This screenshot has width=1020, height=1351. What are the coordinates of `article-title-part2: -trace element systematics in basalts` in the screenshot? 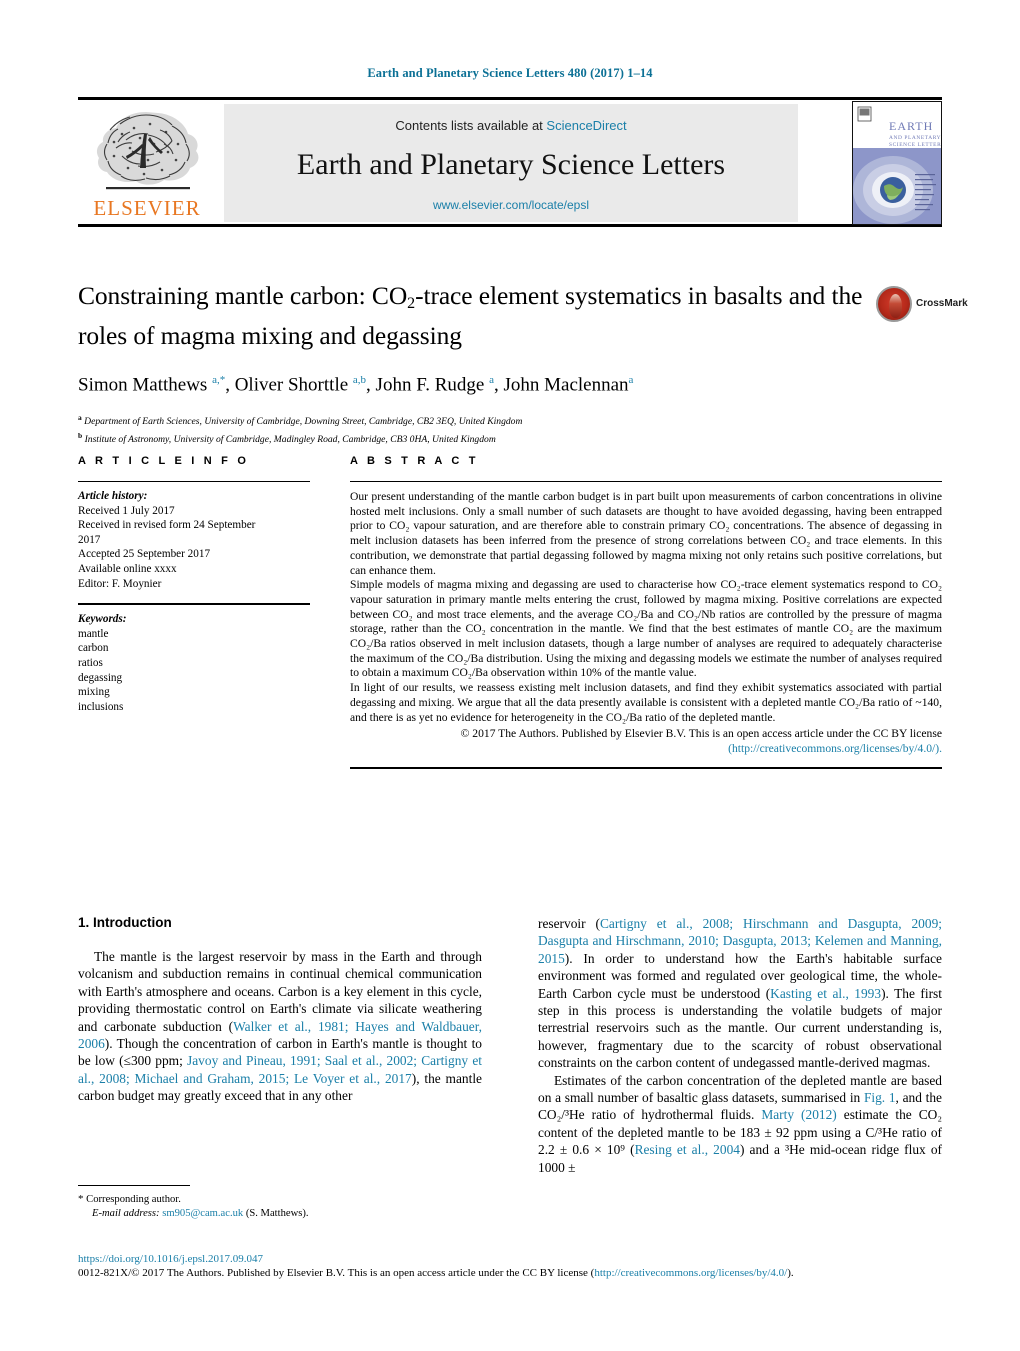 It's located at (599, 295).